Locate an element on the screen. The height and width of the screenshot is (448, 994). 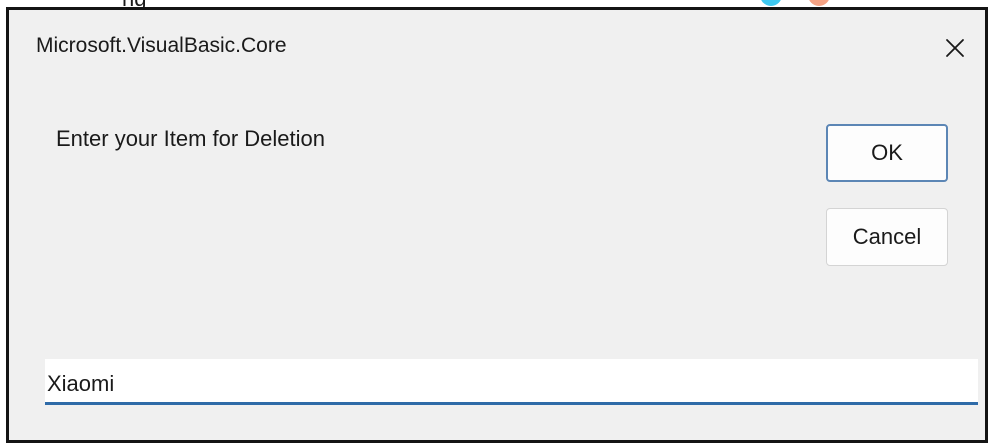
cropped-orange-circle-icon is located at coordinates (819, 3).